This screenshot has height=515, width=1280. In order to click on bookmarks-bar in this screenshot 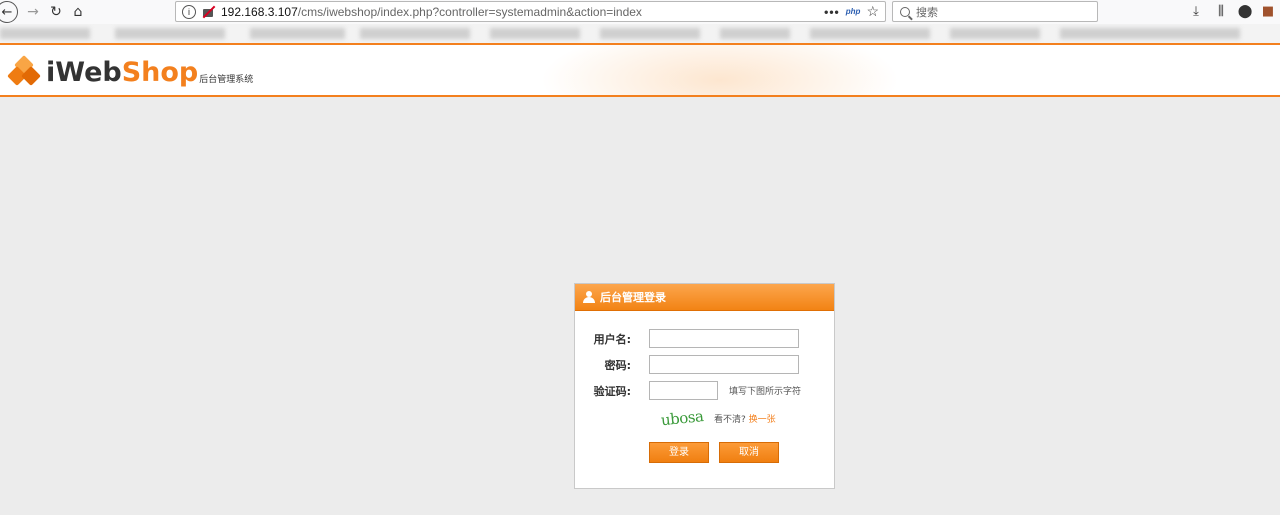, I will do `click(640, 33)`.